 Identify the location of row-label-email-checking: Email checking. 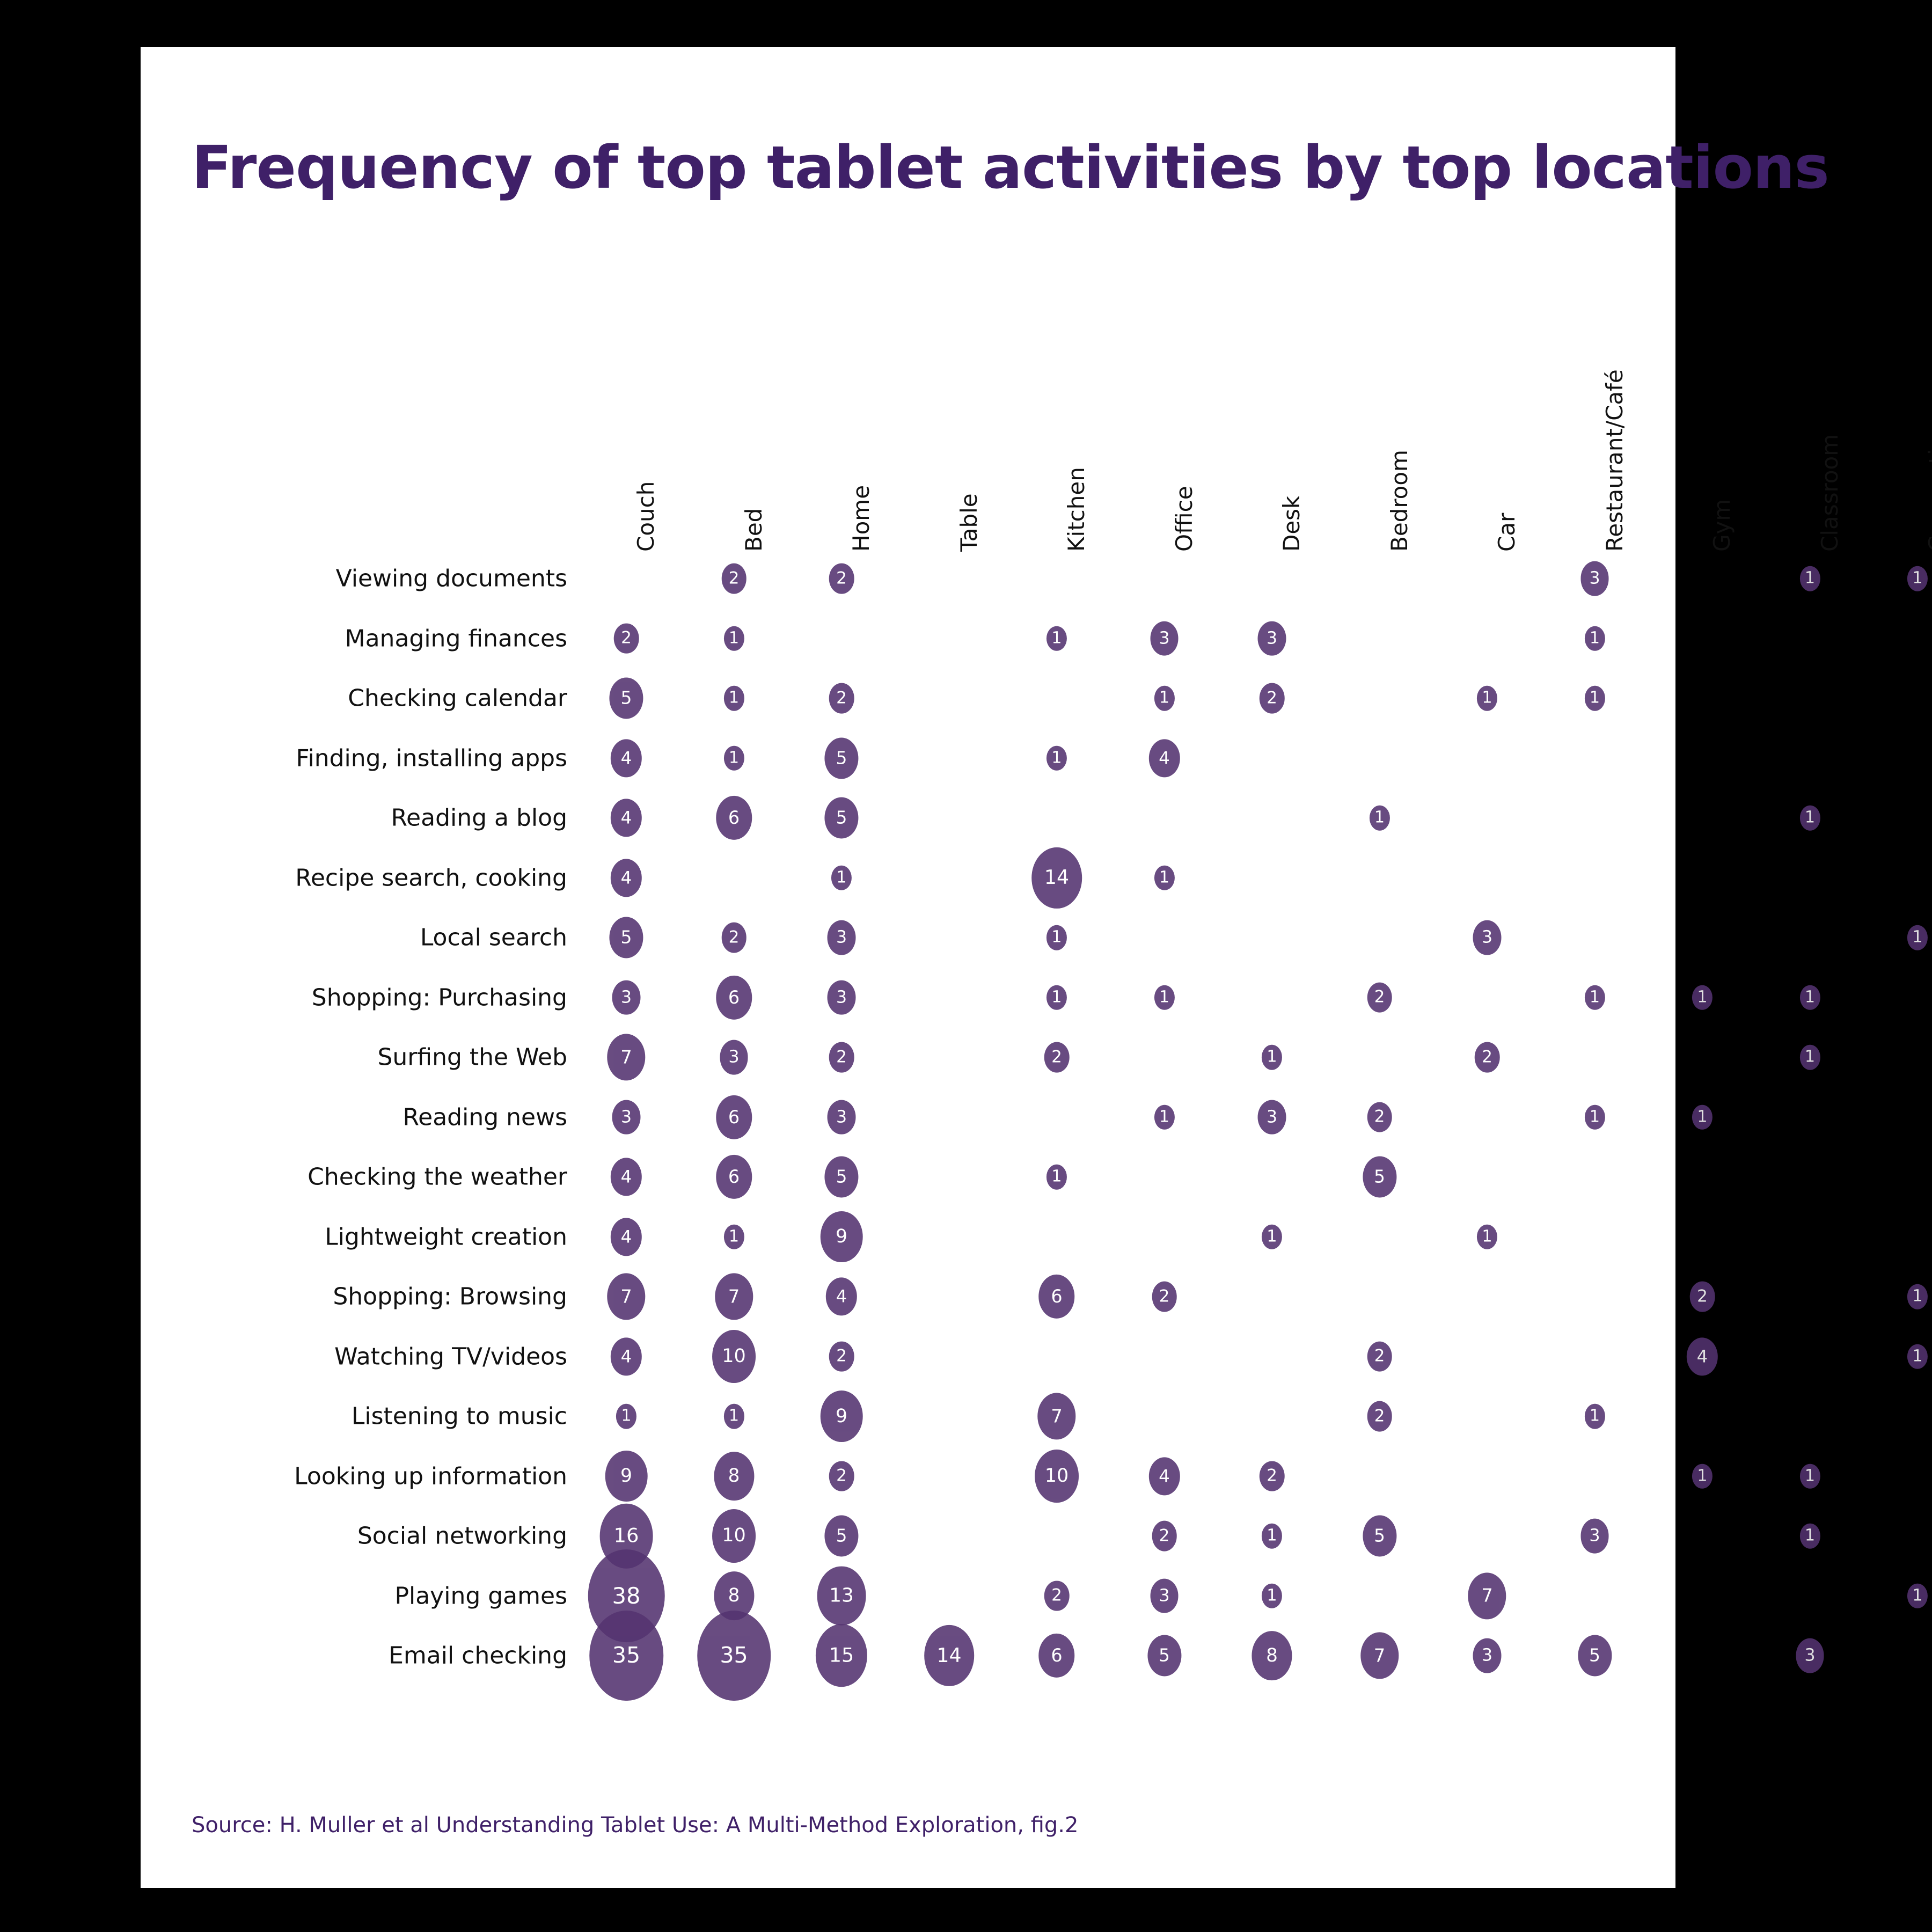
(478, 1656).